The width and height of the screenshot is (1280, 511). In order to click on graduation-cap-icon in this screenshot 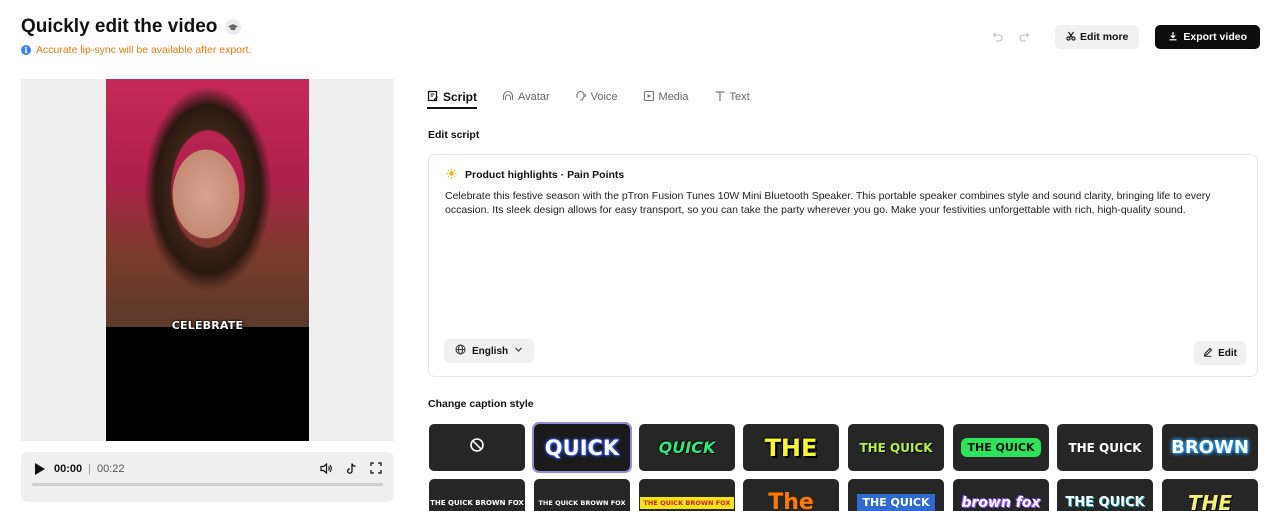, I will do `click(233, 27)`.